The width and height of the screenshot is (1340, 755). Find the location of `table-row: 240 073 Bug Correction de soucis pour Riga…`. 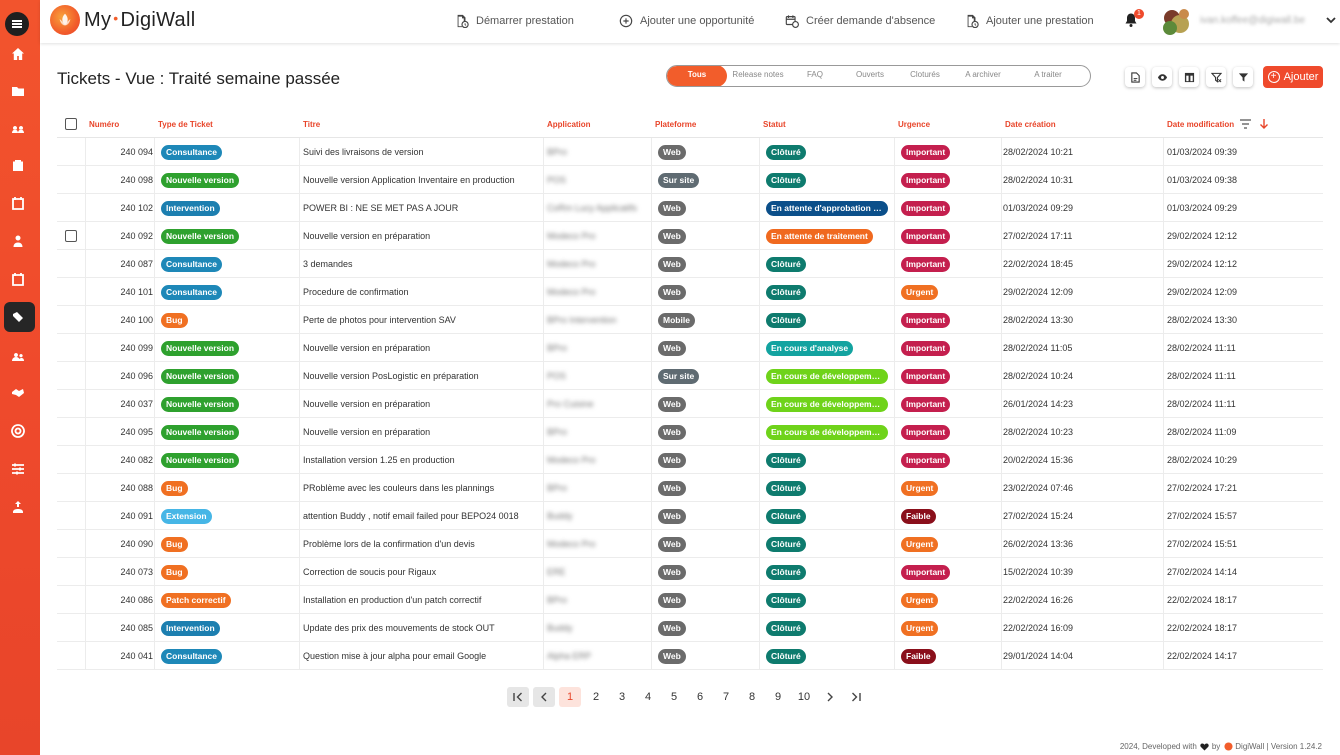

table-row: 240 073 Bug Correction de soucis pour Riga… is located at coordinates (690, 572).